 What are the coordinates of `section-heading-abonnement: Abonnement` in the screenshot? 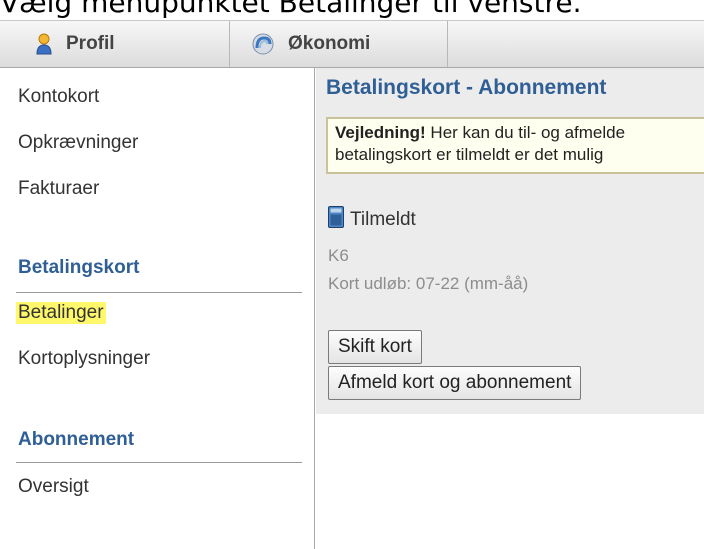 It's located at (76, 439).